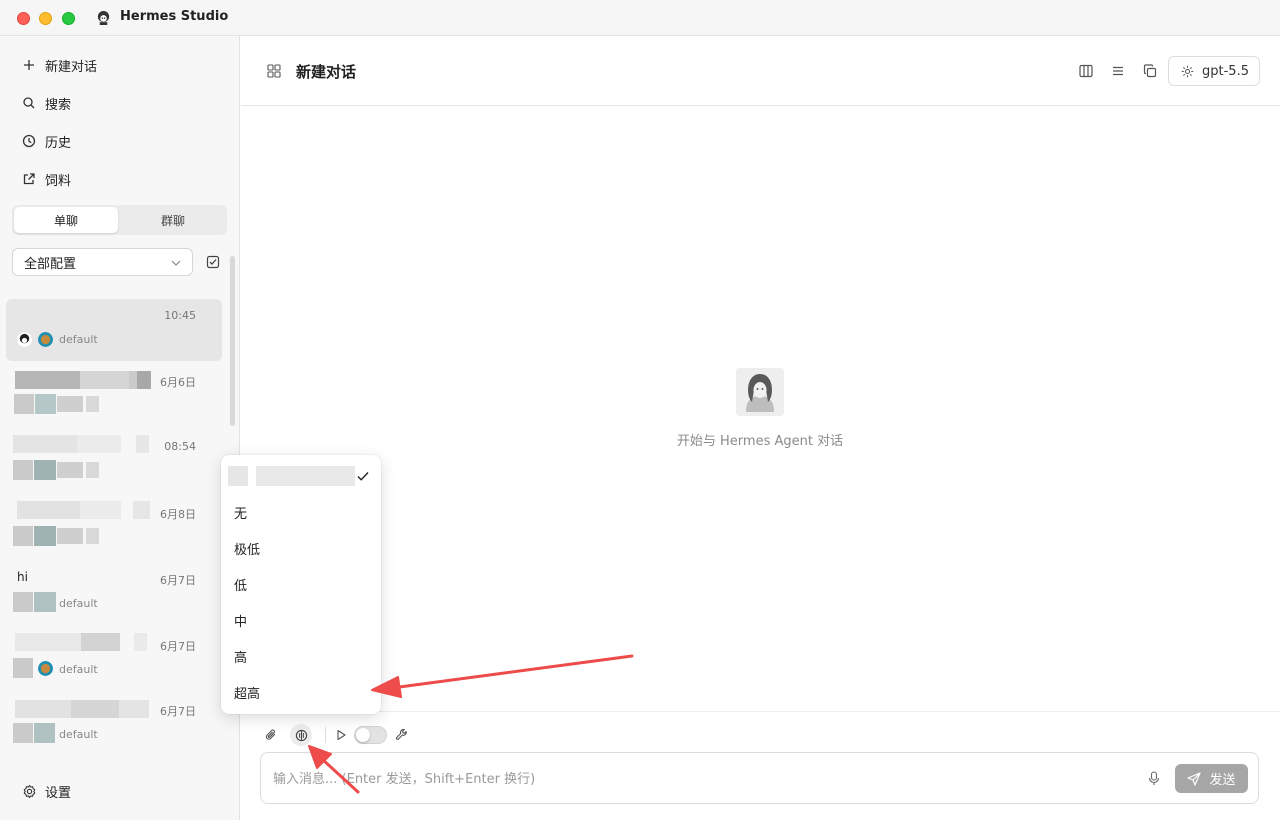  Describe the element at coordinates (46, 141) in the screenshot. I see `sidebar-item-history: 历史` at that location.